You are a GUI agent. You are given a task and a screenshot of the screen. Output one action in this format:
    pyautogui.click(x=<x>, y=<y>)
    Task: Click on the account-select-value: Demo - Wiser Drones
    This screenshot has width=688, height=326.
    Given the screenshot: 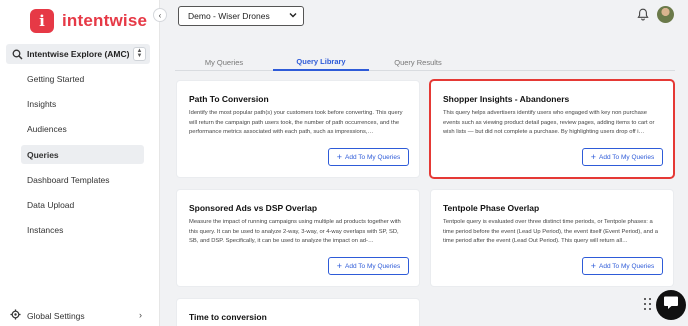 What is the action you would take?
    pyautogui.click(x=229, y=16)
    